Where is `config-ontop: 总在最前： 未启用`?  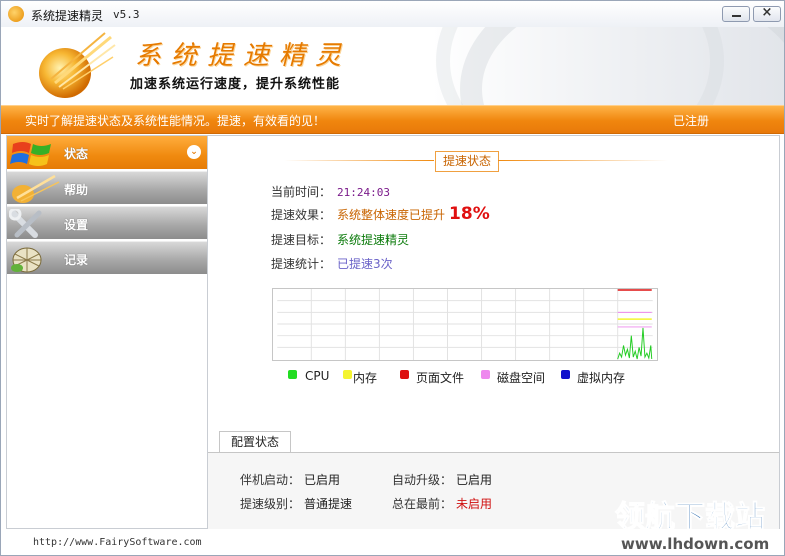 config-ontop: 总在最前： 未启用 is located at coordinates (442, 503).